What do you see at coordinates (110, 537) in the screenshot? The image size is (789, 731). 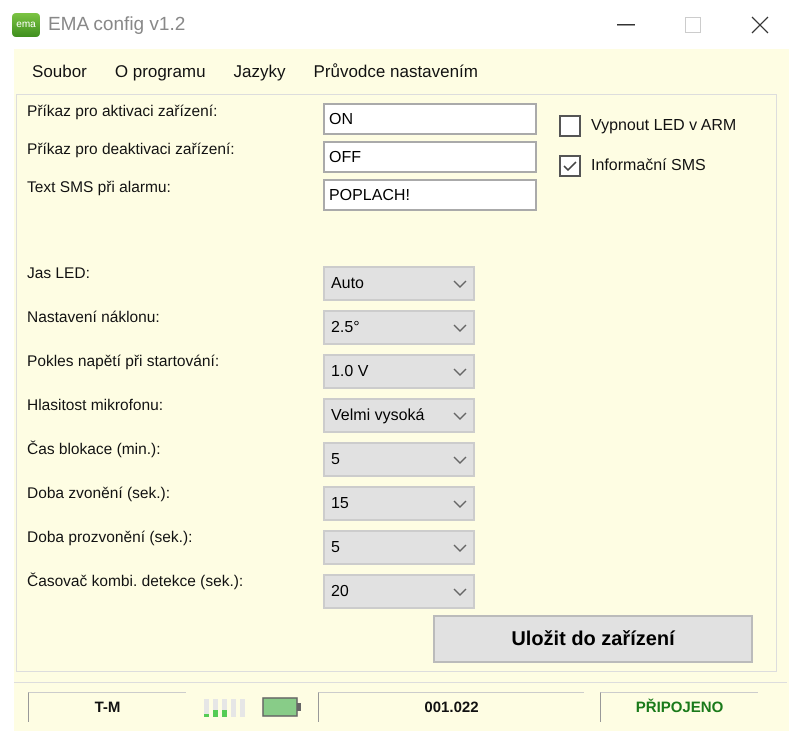 I see `field-label: Doba prozvonění (sek.):` at bounding box center [110, 537].